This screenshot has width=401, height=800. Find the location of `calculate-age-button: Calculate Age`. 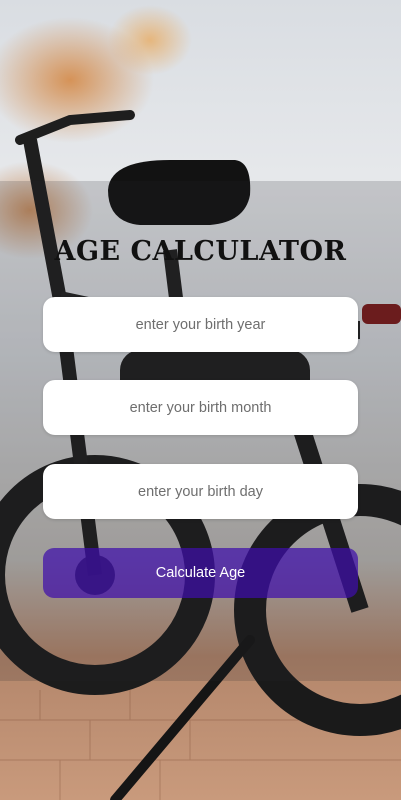

calculate-age-button: Calculate Age is located at coordinates (200, 573).